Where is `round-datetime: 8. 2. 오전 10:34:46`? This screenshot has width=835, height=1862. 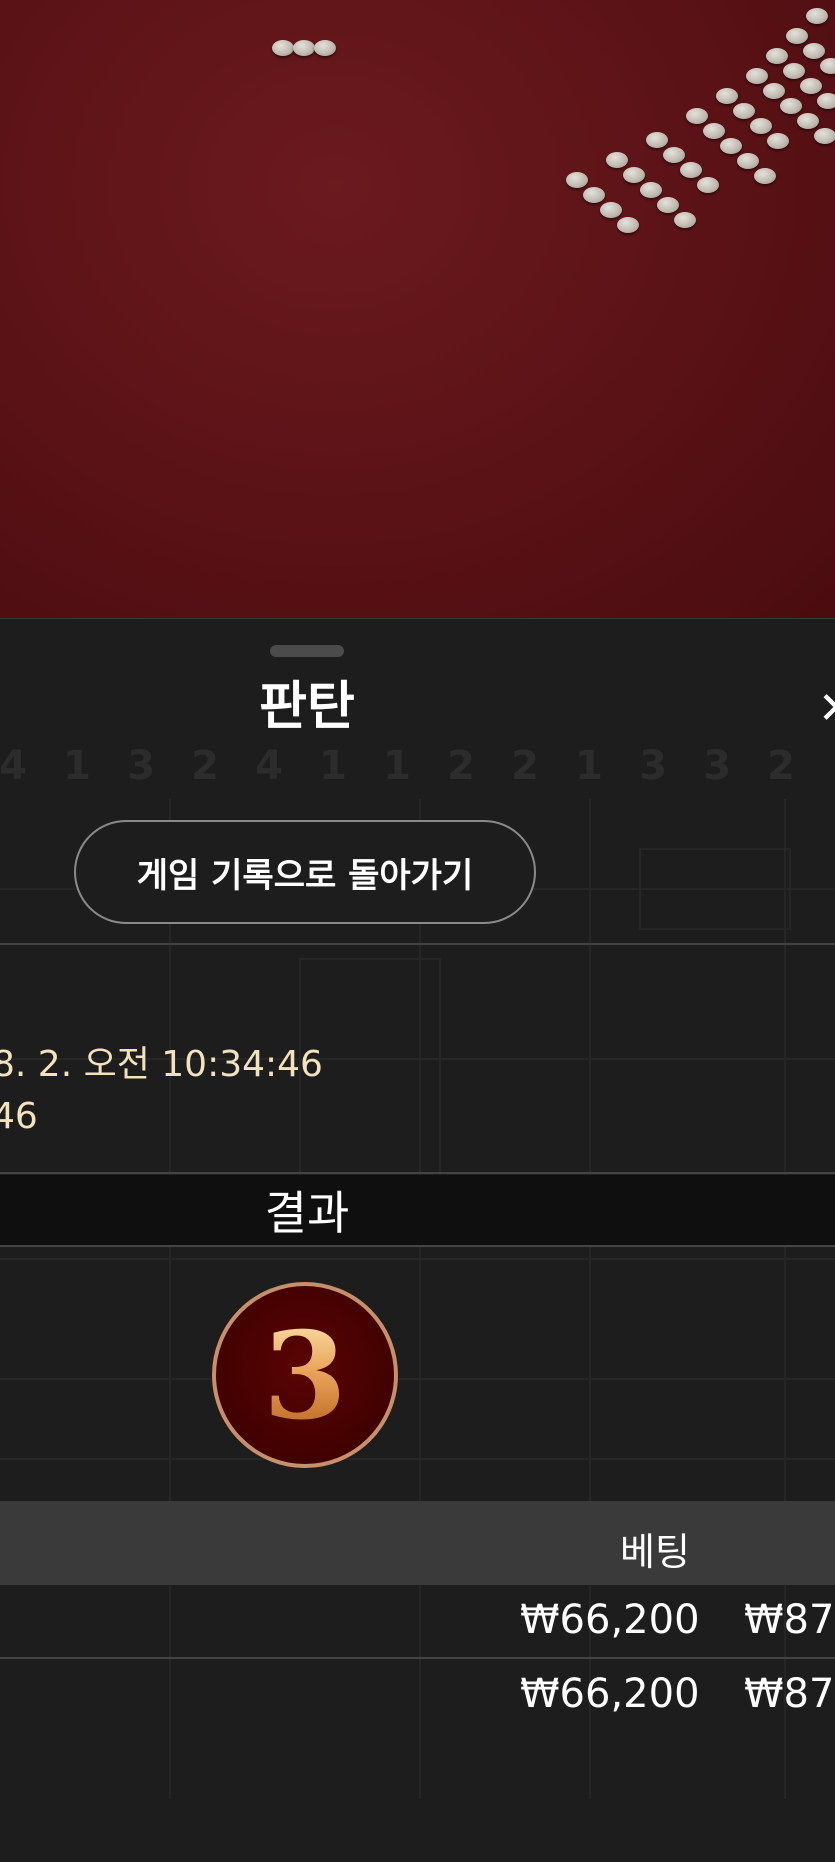
round-datetime: 8. 2. 오전 10:34:46 is located at coordinates (161, 1064).